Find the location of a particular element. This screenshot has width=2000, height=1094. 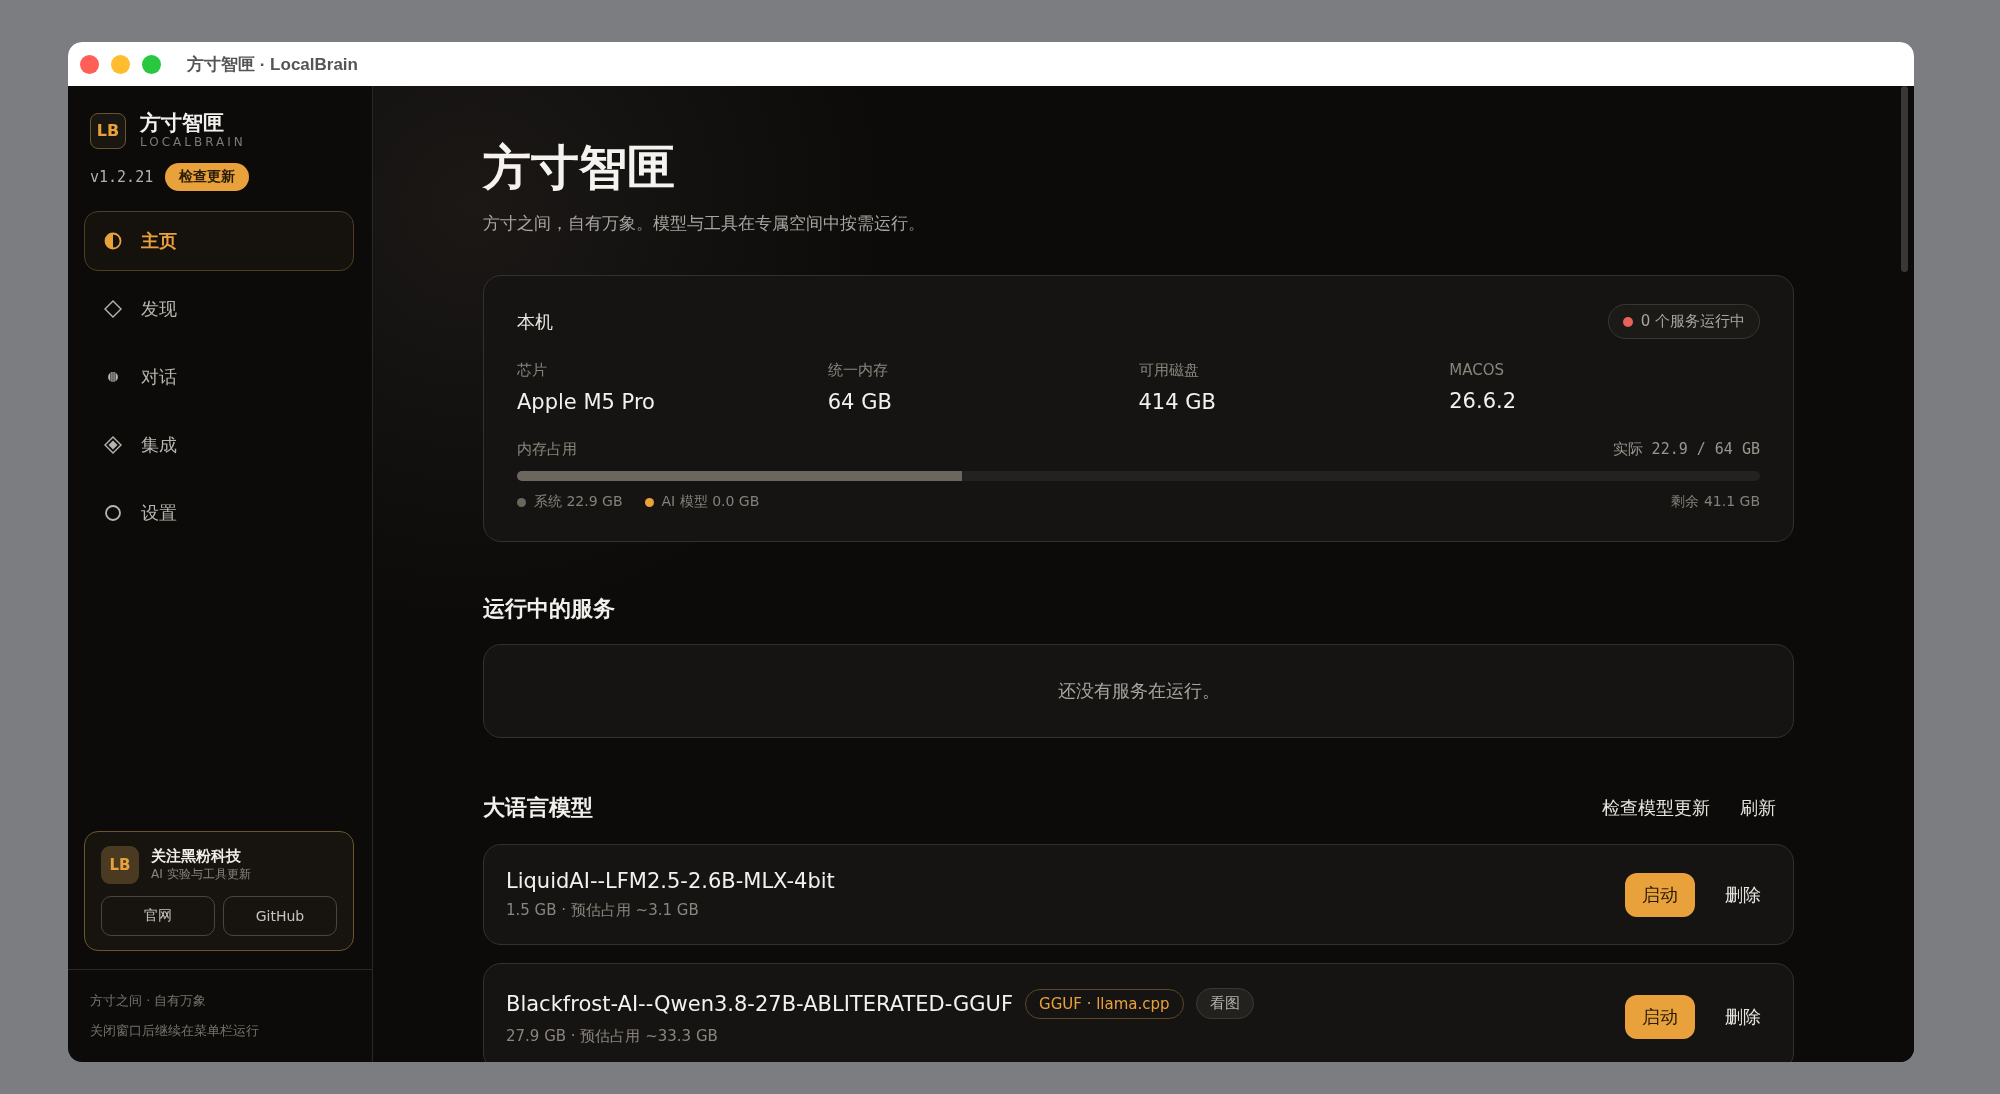

minimize-button is located at coordinates (120, 64).